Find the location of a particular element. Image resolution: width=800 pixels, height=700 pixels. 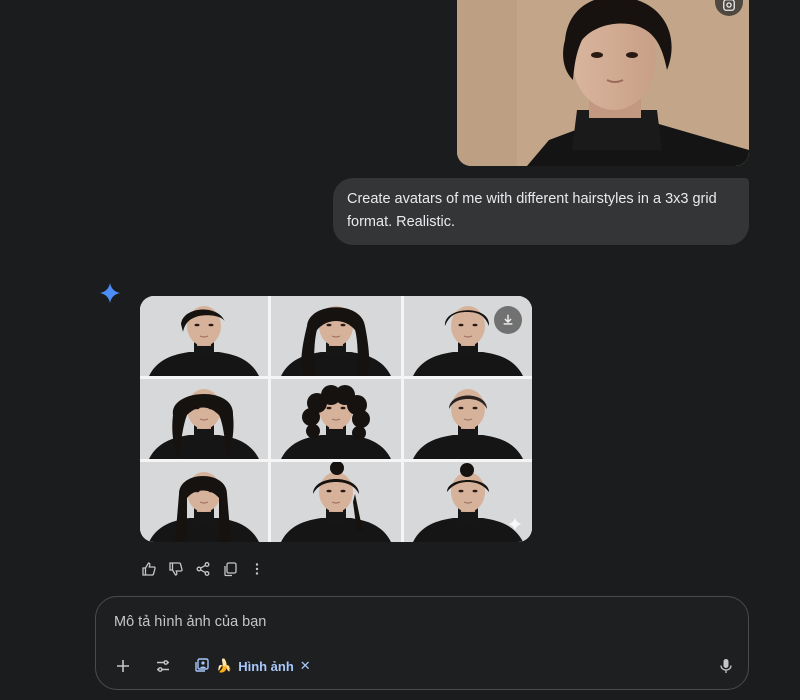

share-button is located at coordinates (202, 568).